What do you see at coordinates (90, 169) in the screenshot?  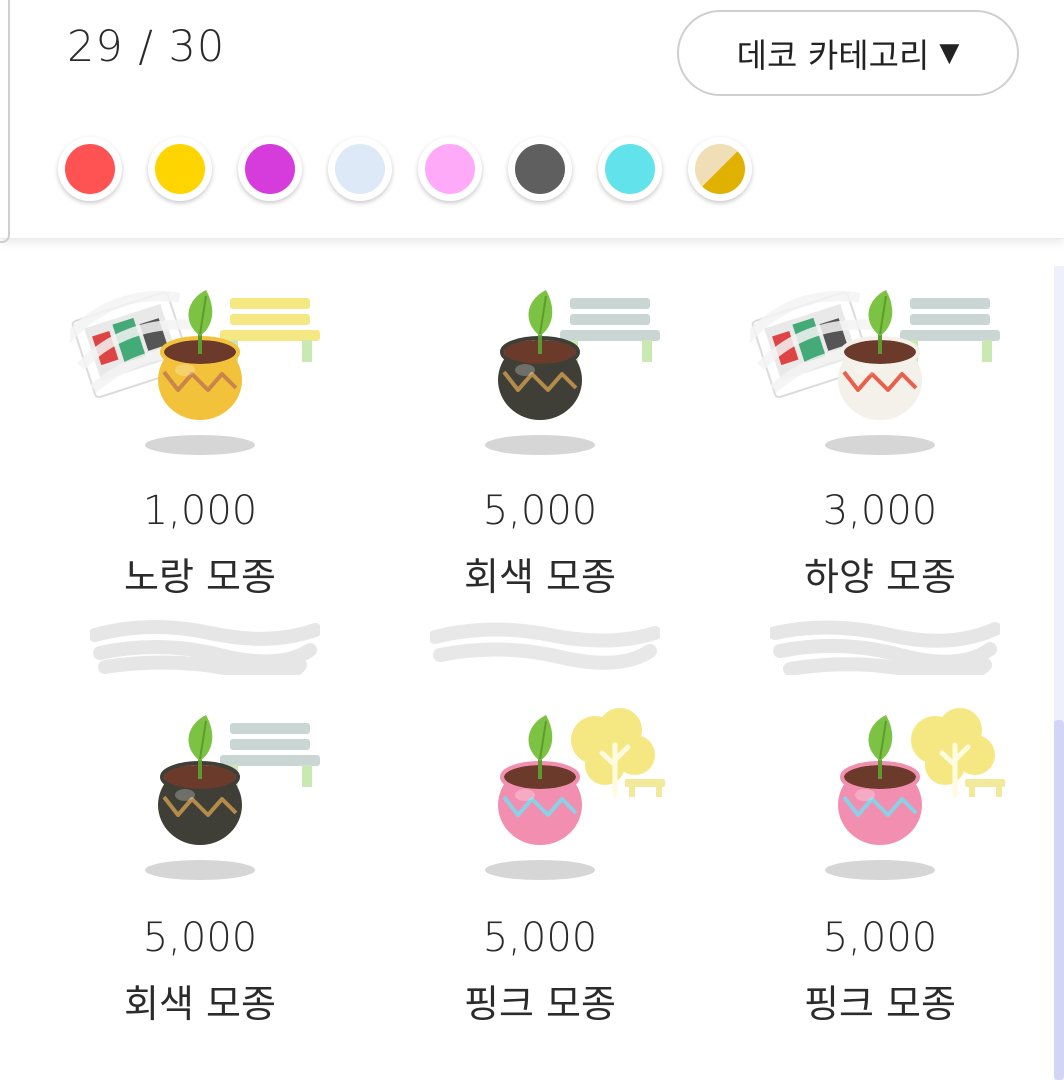 I see `color-swatch-red` at bounding box center [90, 169].